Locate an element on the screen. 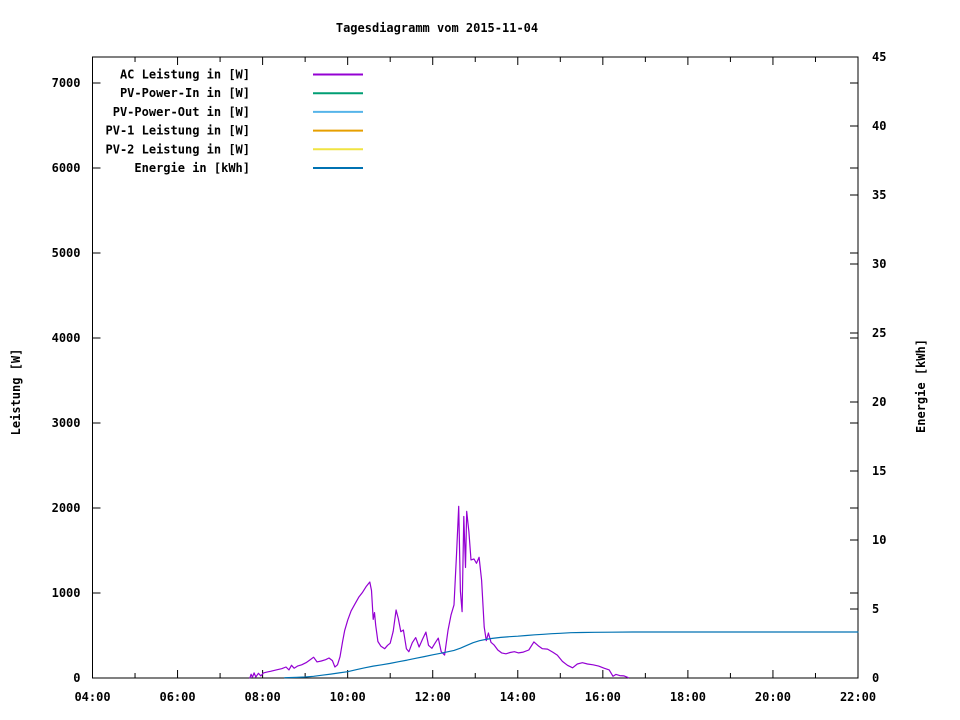 Image resolution: width=960 pixels, height=720 pixels. y2-axis-tick-label: 35 is located at coordinates (879, 195).